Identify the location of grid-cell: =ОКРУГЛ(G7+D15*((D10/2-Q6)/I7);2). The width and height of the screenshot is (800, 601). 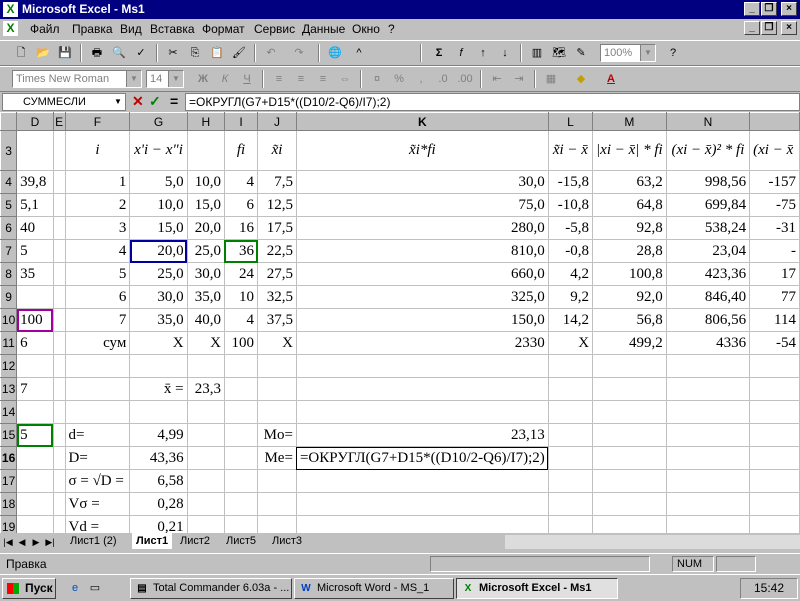
(422, 458).